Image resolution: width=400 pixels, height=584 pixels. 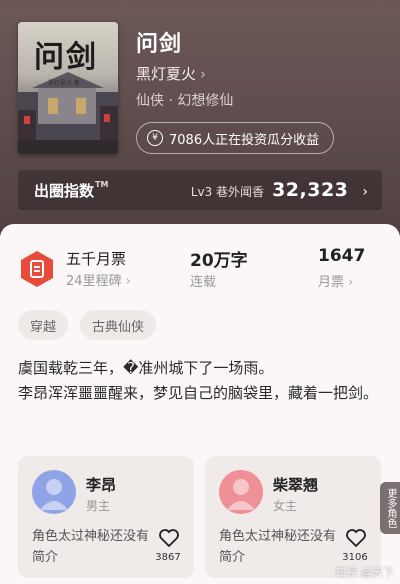 I want to click on tag-chip: 古典仙侠, so click(x=118, y=325).